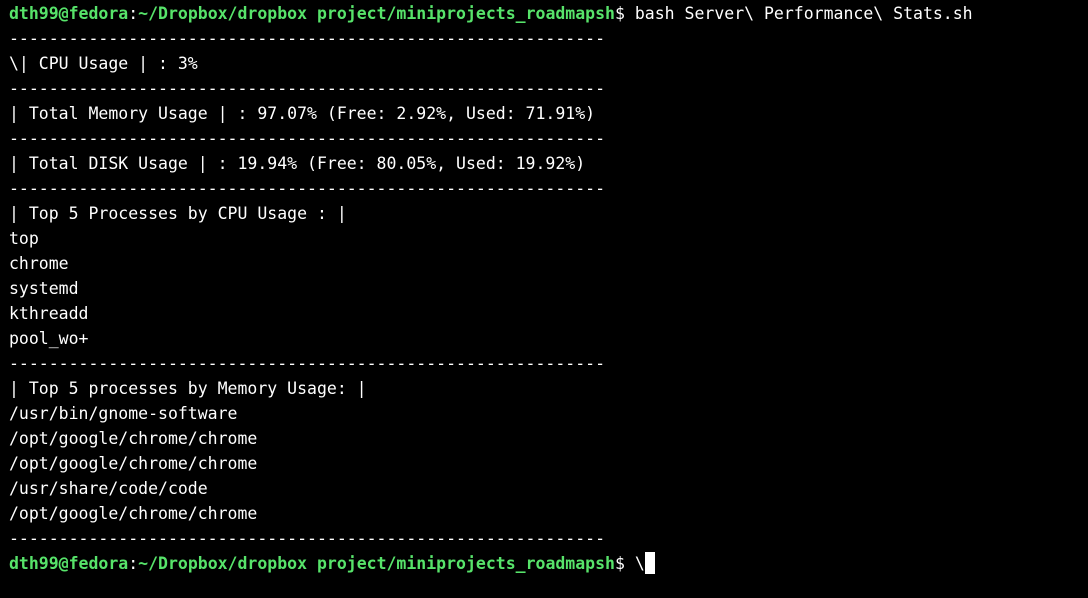 The height and width of the screenshot is (598, 1088). Describe the element at coordinates (44, 288) in the screenshot. I see `top-cpu-process: systemd` at that location.